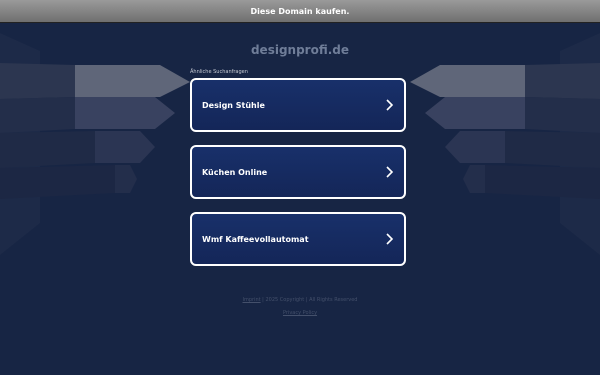 This screenshot has width=600, height=375. What do you see at coordinates (219, 72) in the screenshot?
I see `related-searches-label: Ähnliche Suchanfragen` at bounding box center [219, 72].